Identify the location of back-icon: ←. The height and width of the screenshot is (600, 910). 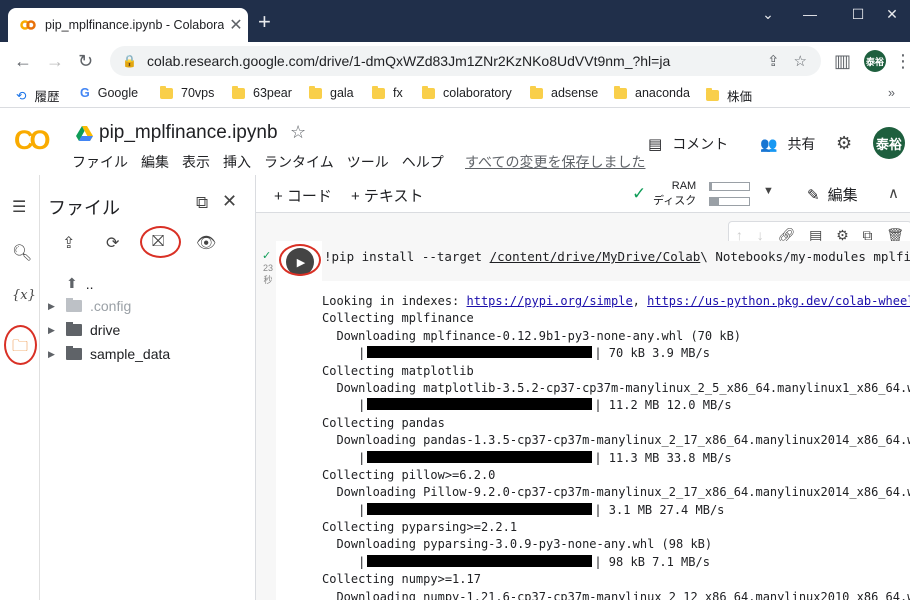
(23, 61).